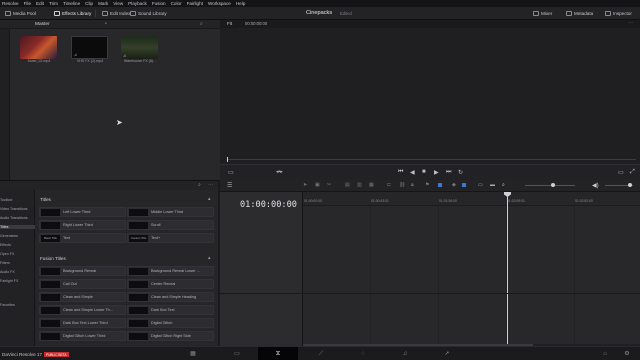  What do you see at coordinates (5, 245) in the screenshot?
I see `tree-item-effects: Effects` at bounding box center [5, 245].